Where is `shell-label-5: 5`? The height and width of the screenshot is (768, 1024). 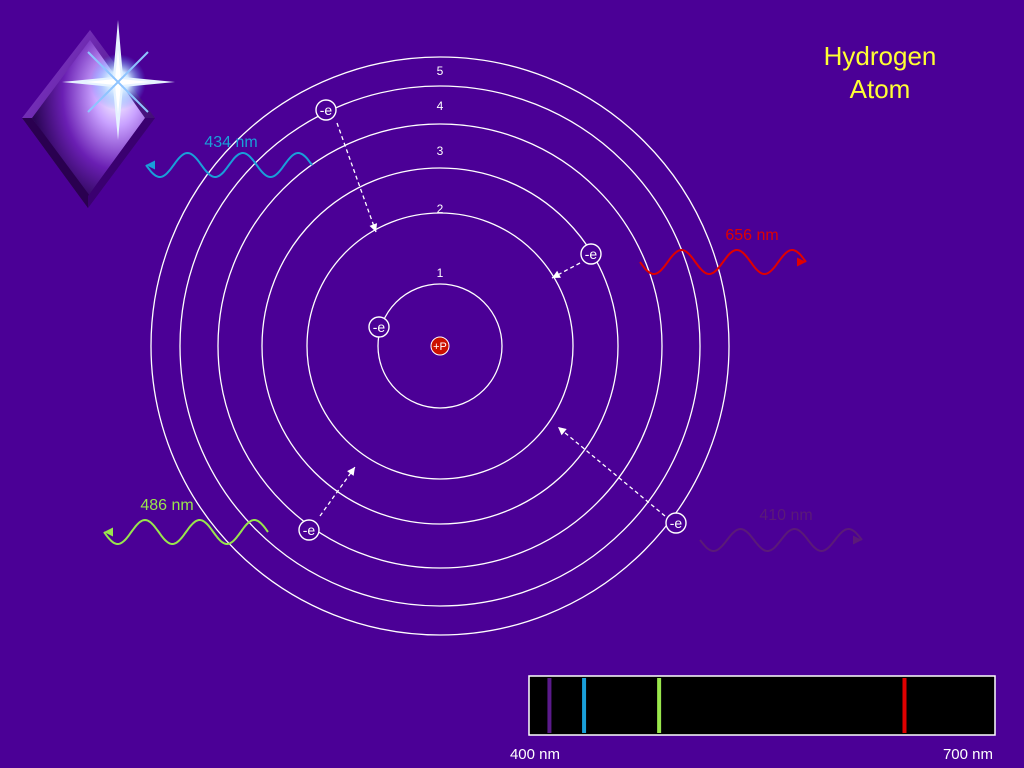 shell-label-5: 5 is located at coordinates (440, 71).